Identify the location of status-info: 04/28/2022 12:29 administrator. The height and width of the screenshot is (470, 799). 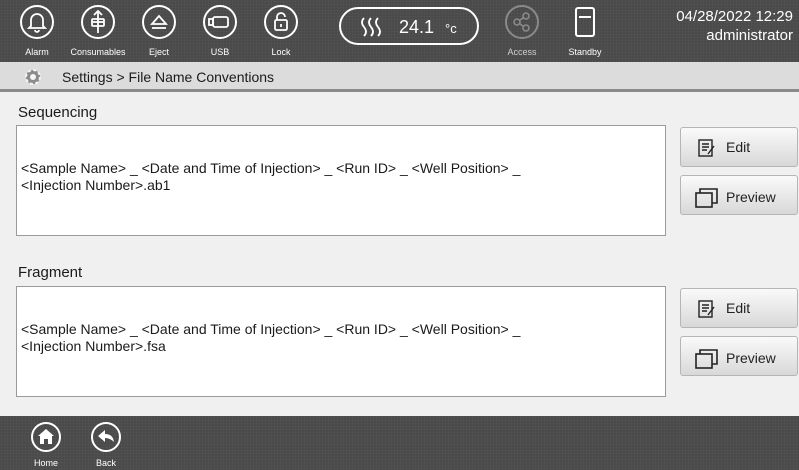
(734, 26).